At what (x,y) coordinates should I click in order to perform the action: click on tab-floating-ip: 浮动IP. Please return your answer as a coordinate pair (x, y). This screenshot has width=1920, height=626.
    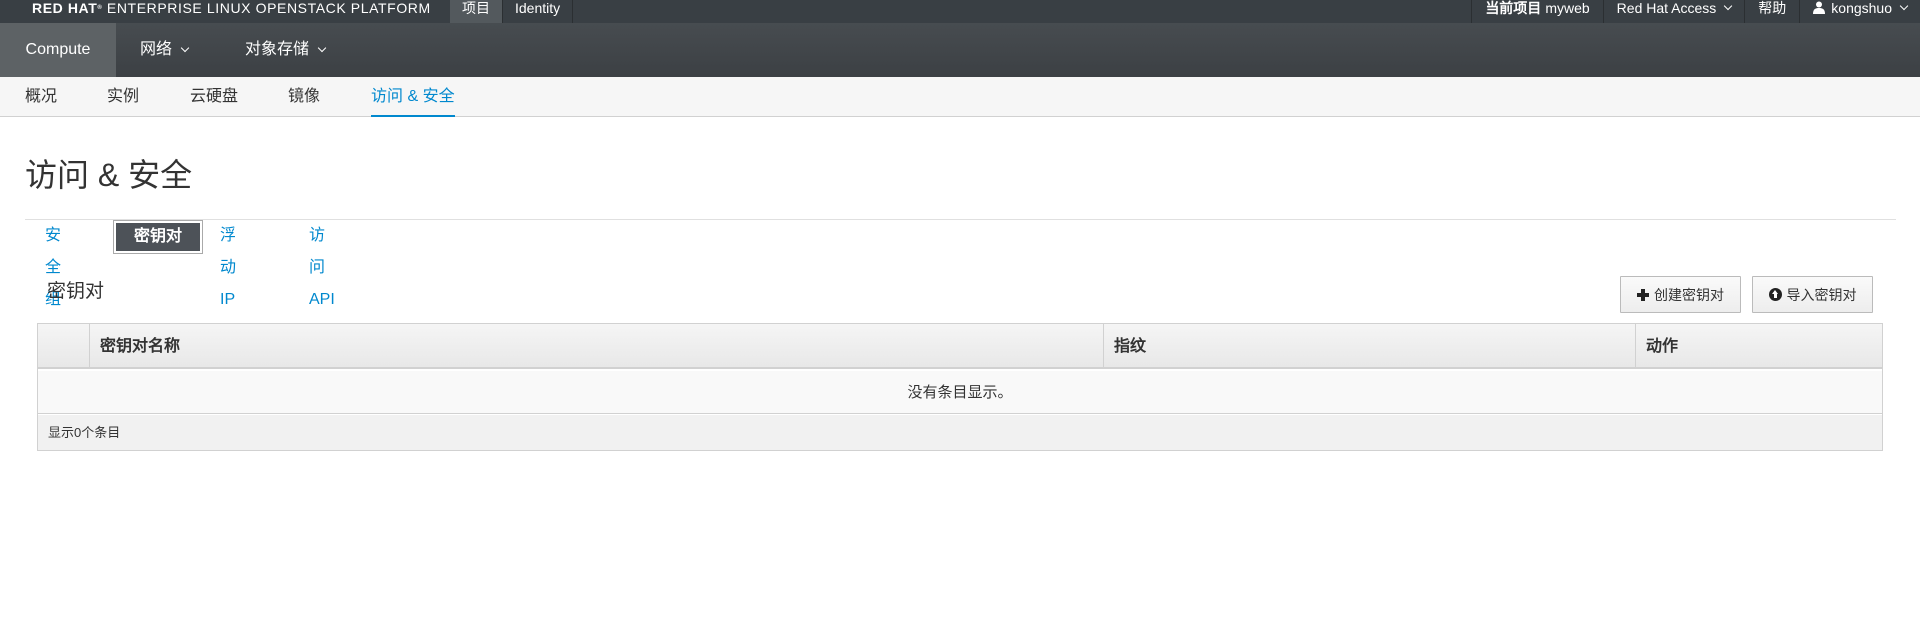
    Looking at the image, I should click on (228, 264).